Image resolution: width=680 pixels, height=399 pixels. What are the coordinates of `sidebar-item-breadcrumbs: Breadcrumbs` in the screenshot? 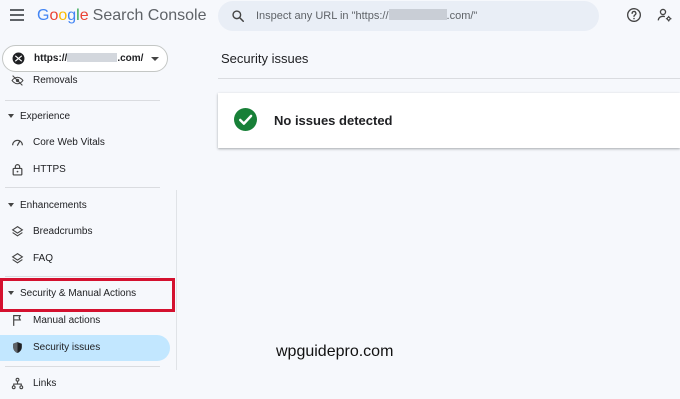 It's located at (85, 231).